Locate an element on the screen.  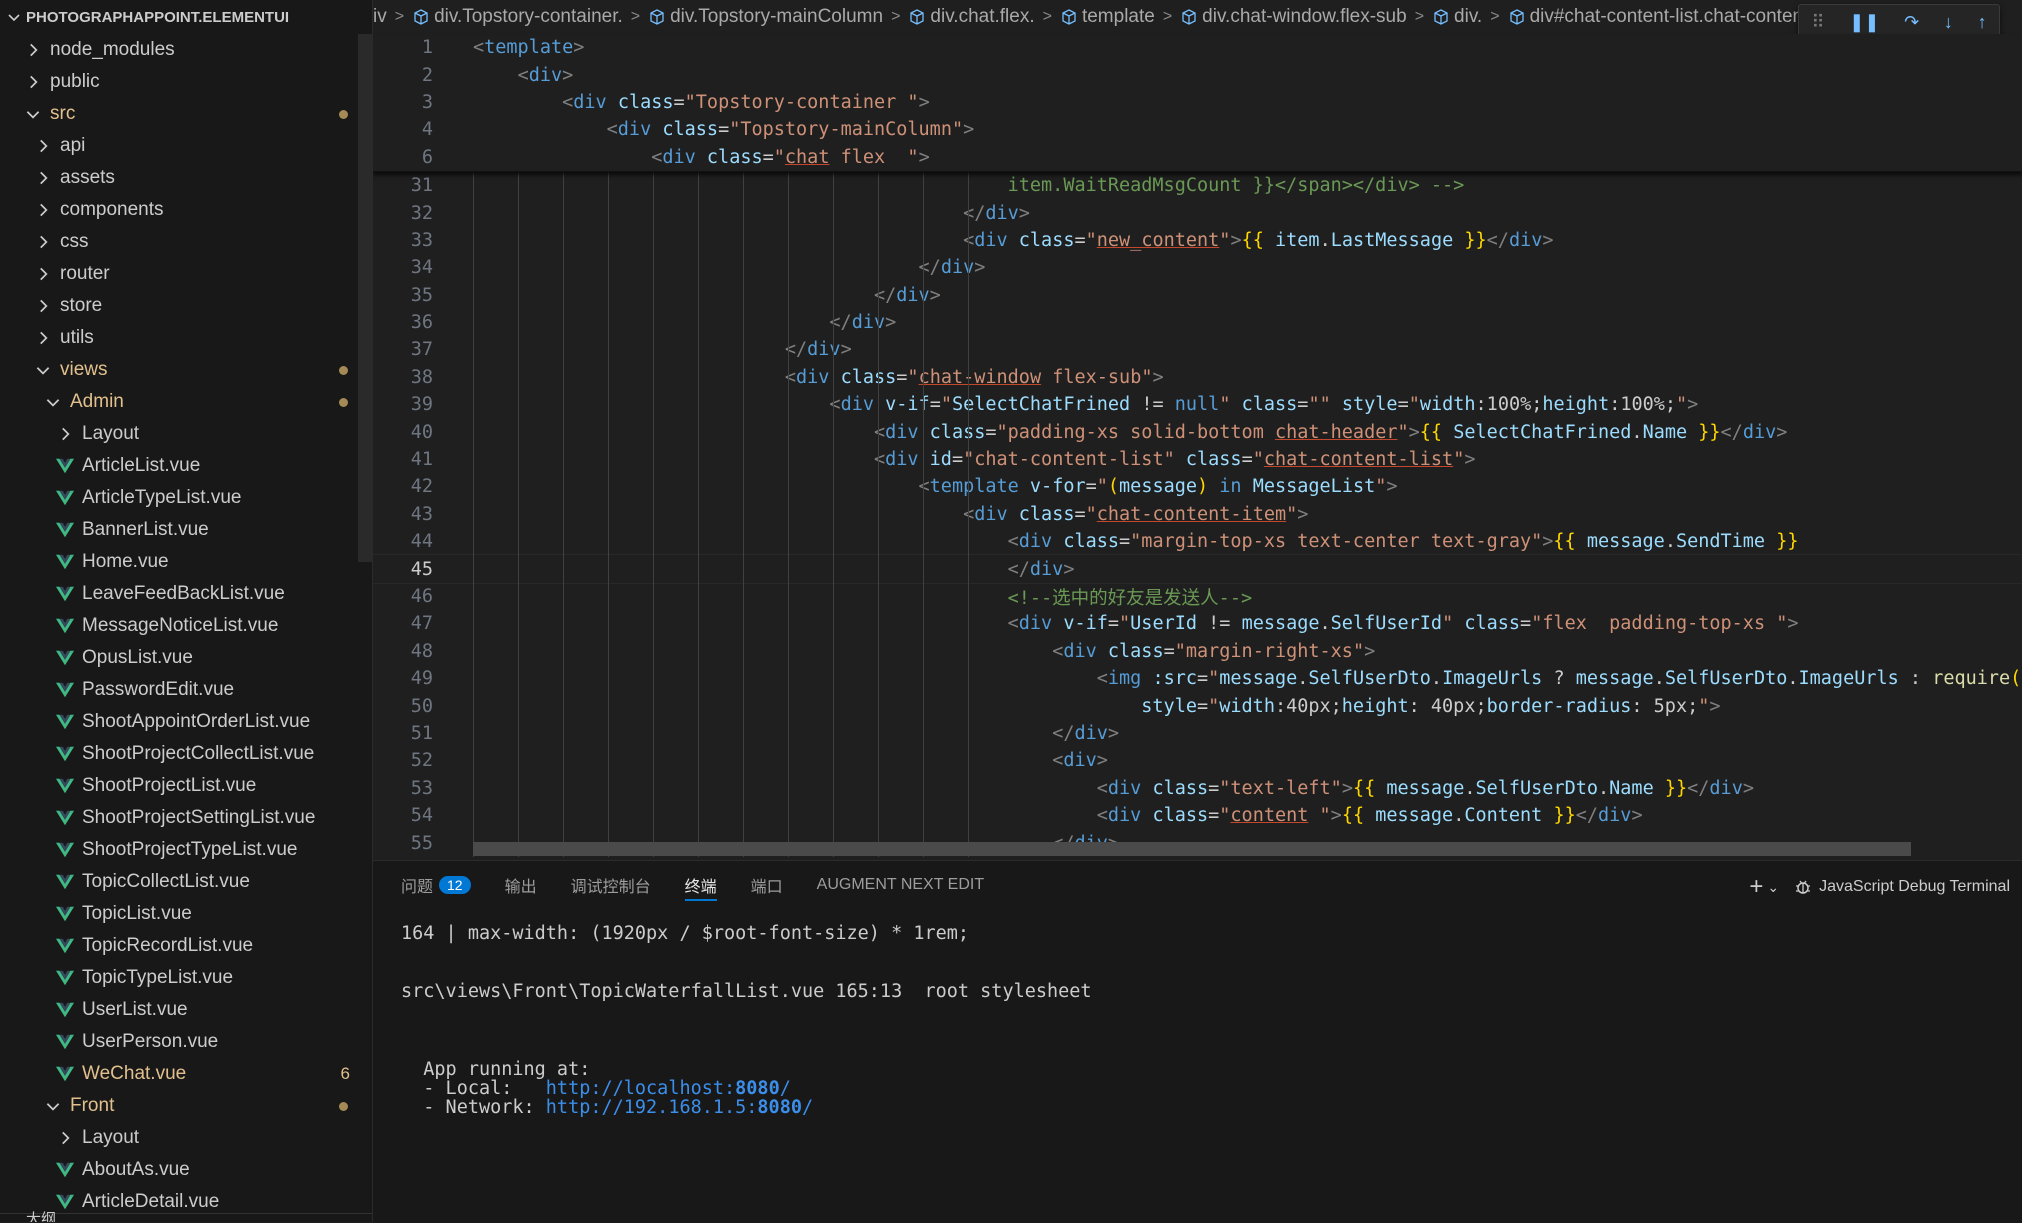
tree-folder: assets is located at coordinates (186, 178).